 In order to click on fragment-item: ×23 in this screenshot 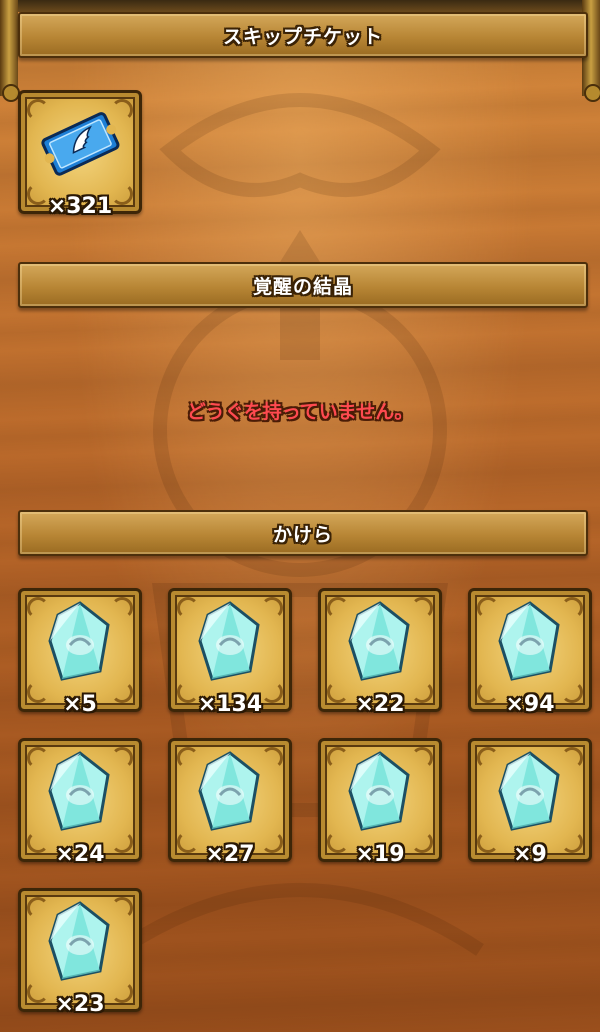, I will do `click(80, 952)`.